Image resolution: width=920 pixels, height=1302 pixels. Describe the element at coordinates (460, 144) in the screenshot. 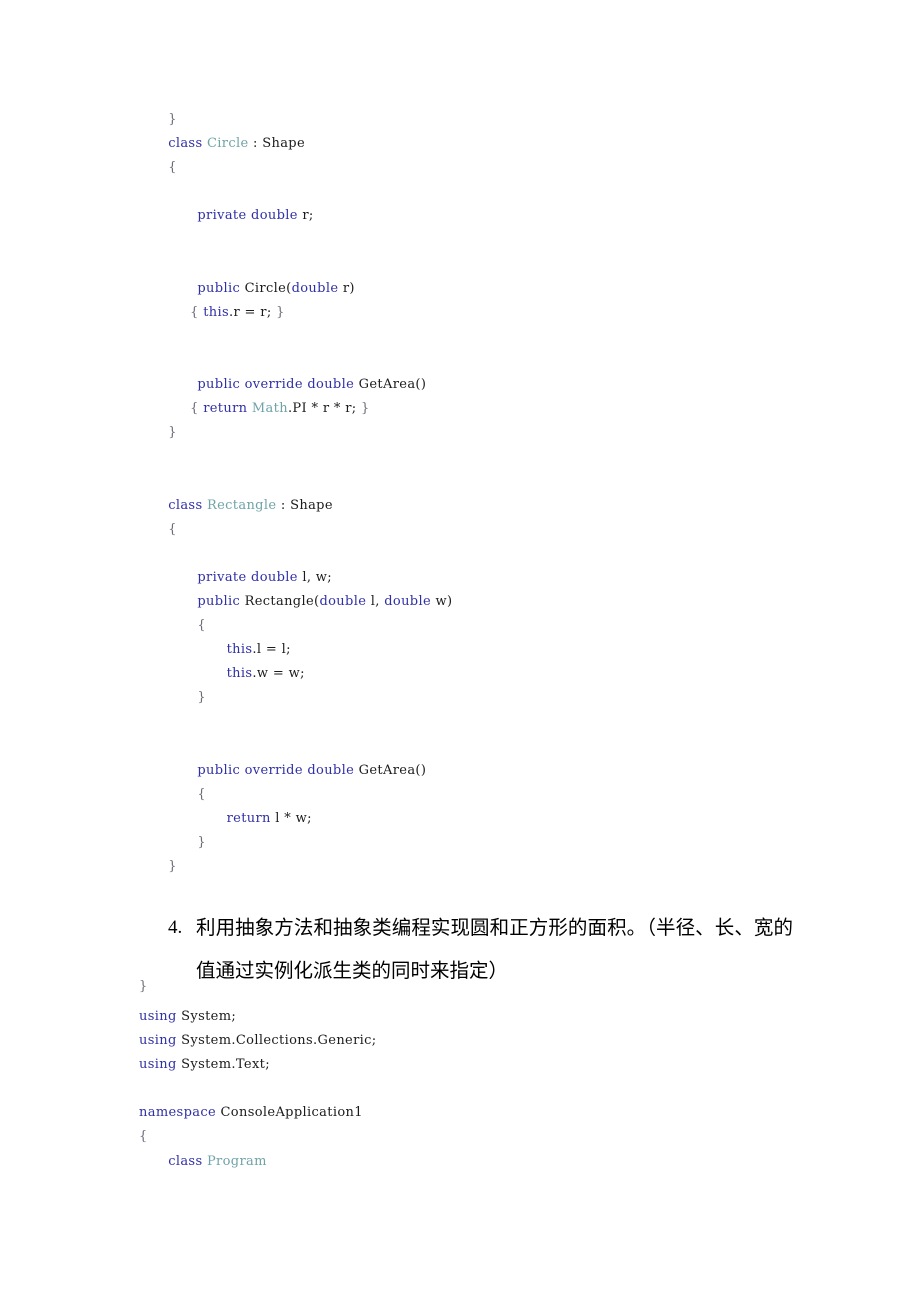

I see `code-line: class Circle : Shape` at that location.